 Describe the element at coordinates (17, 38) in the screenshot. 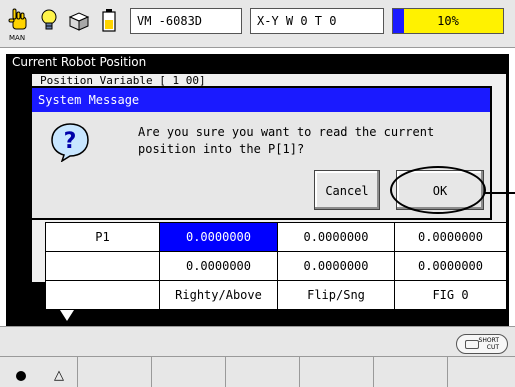

I see `man-label: MAN` at that location.